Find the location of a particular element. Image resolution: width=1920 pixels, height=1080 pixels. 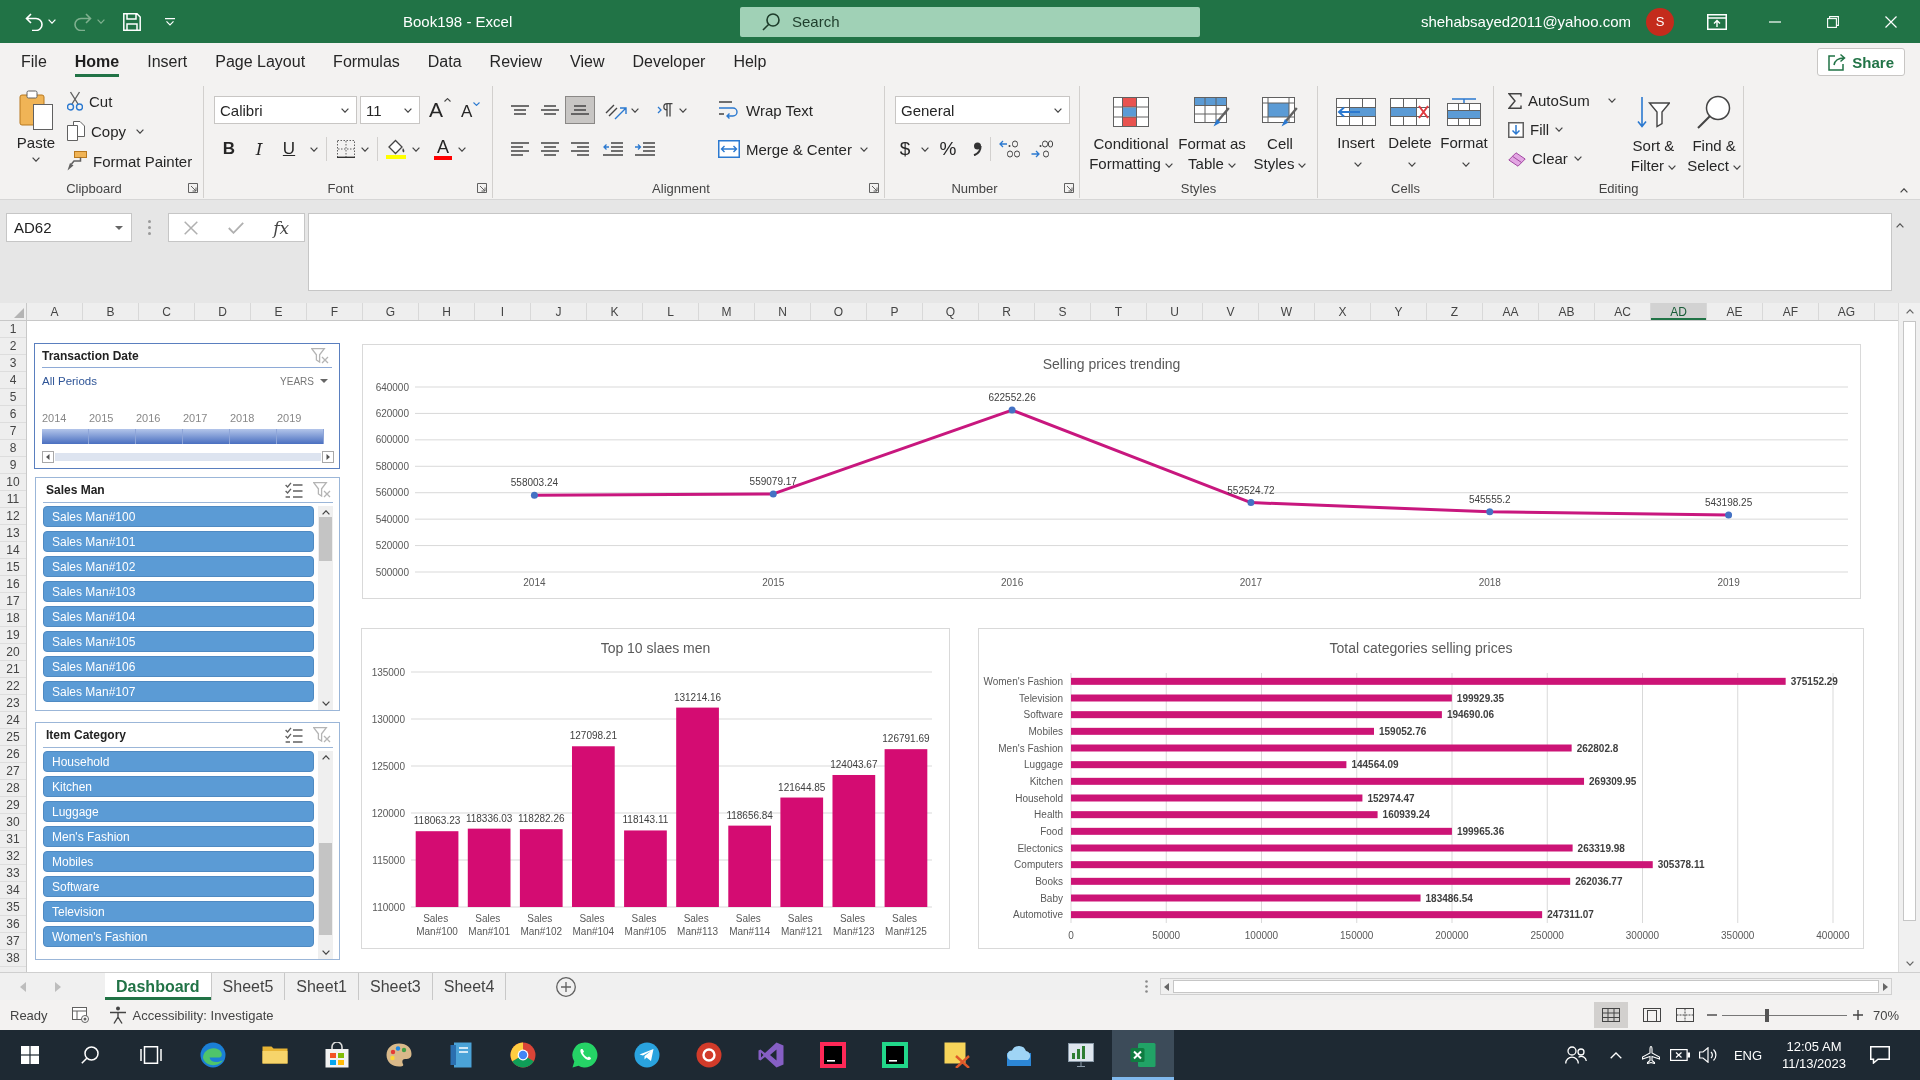

row-header: 2 is located at coordinates (13, 346).